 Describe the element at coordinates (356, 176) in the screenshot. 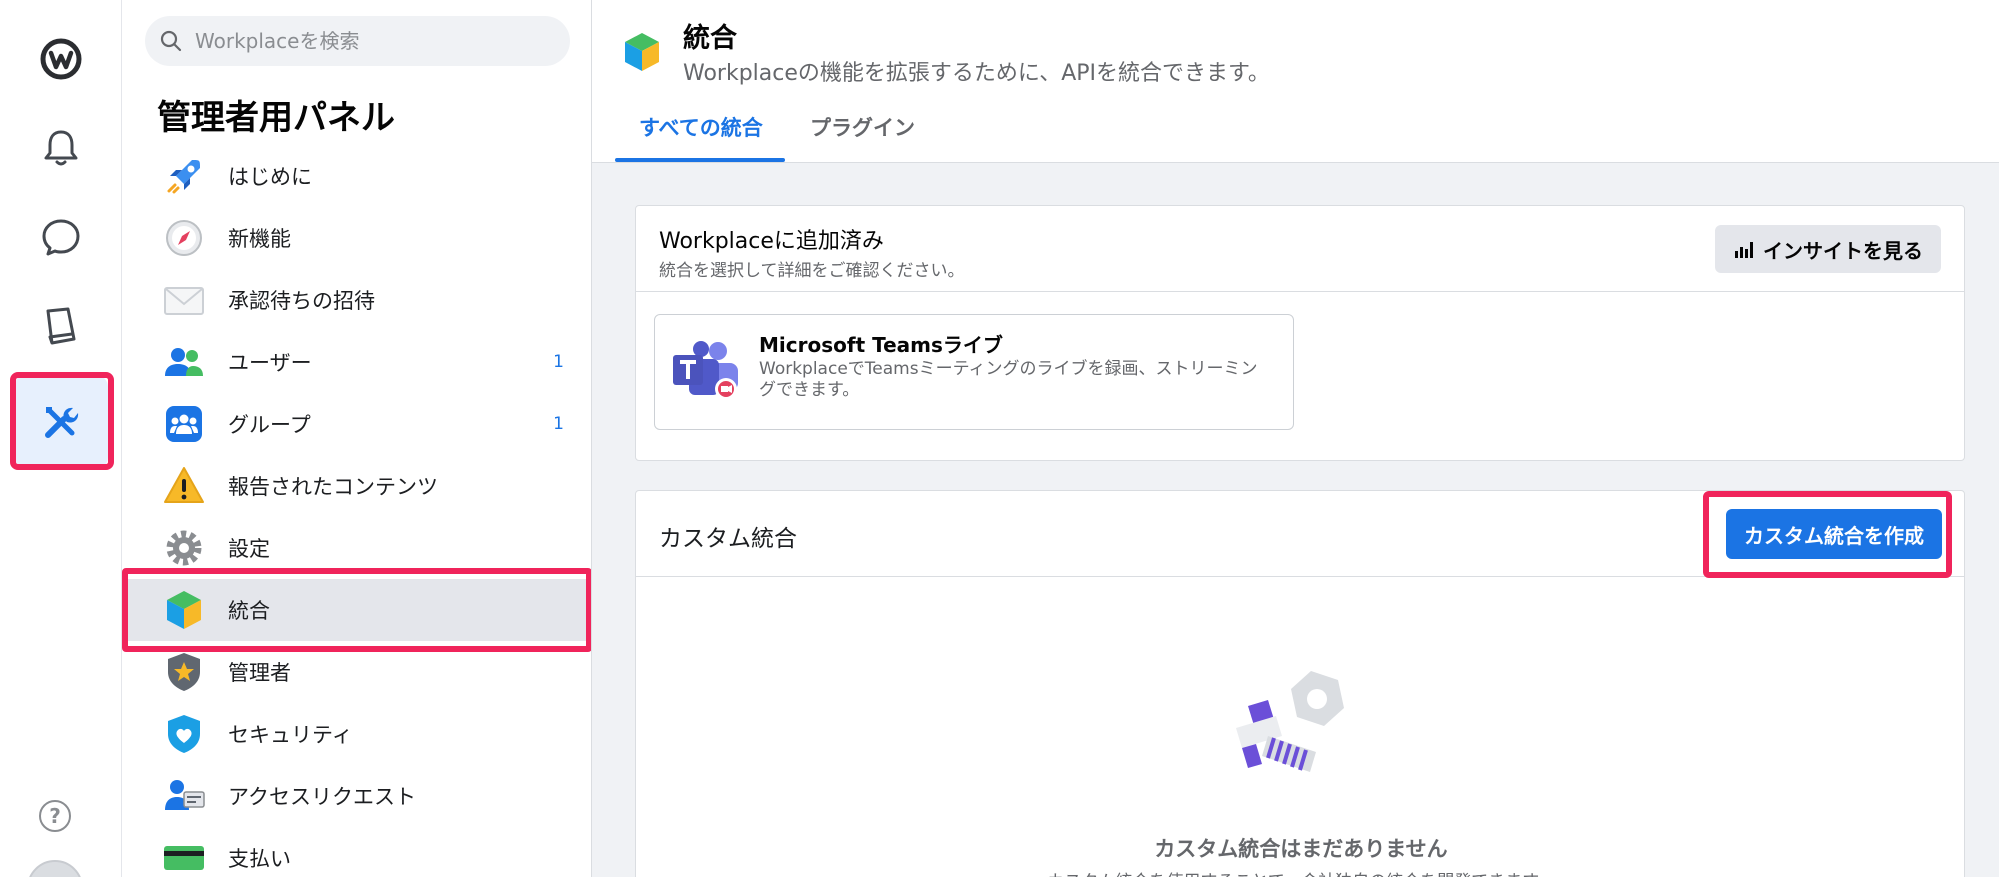

I see `sidebar-item-getting-started: はじめに` at that location.